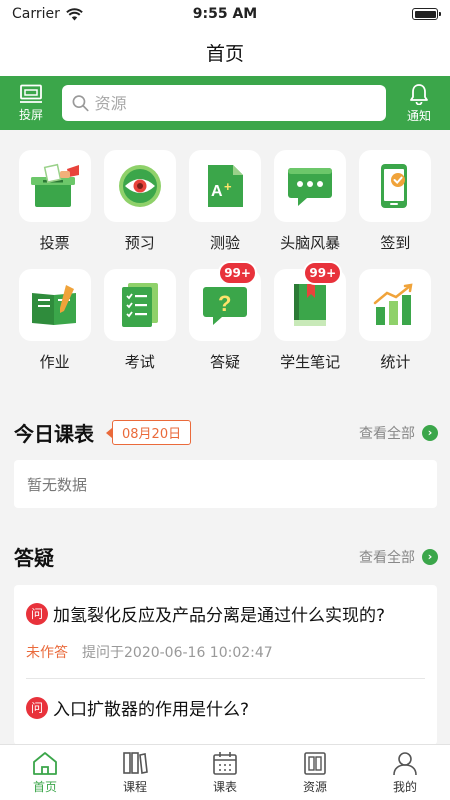 The height and width of the screenshot is (800, 450). Describe the element at coordinates (419, 94) in the screenshot. I see `bell-icon` at that location.